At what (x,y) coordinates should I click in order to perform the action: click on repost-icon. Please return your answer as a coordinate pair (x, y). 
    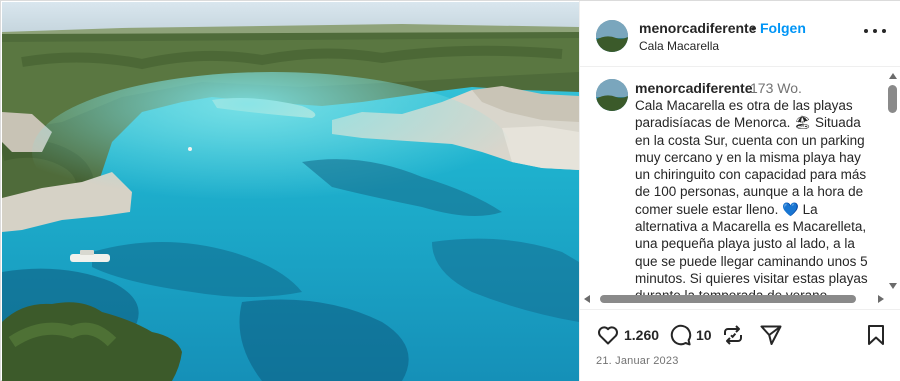
    Looking at the image, I should click on (733, 335).